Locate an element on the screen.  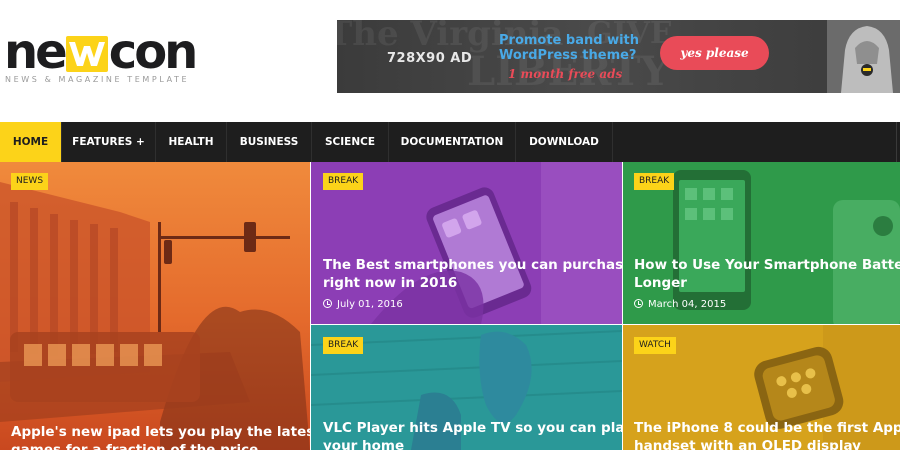
nav-item-documentation: DOCUMENTATION is located at coordinates (452, 142).